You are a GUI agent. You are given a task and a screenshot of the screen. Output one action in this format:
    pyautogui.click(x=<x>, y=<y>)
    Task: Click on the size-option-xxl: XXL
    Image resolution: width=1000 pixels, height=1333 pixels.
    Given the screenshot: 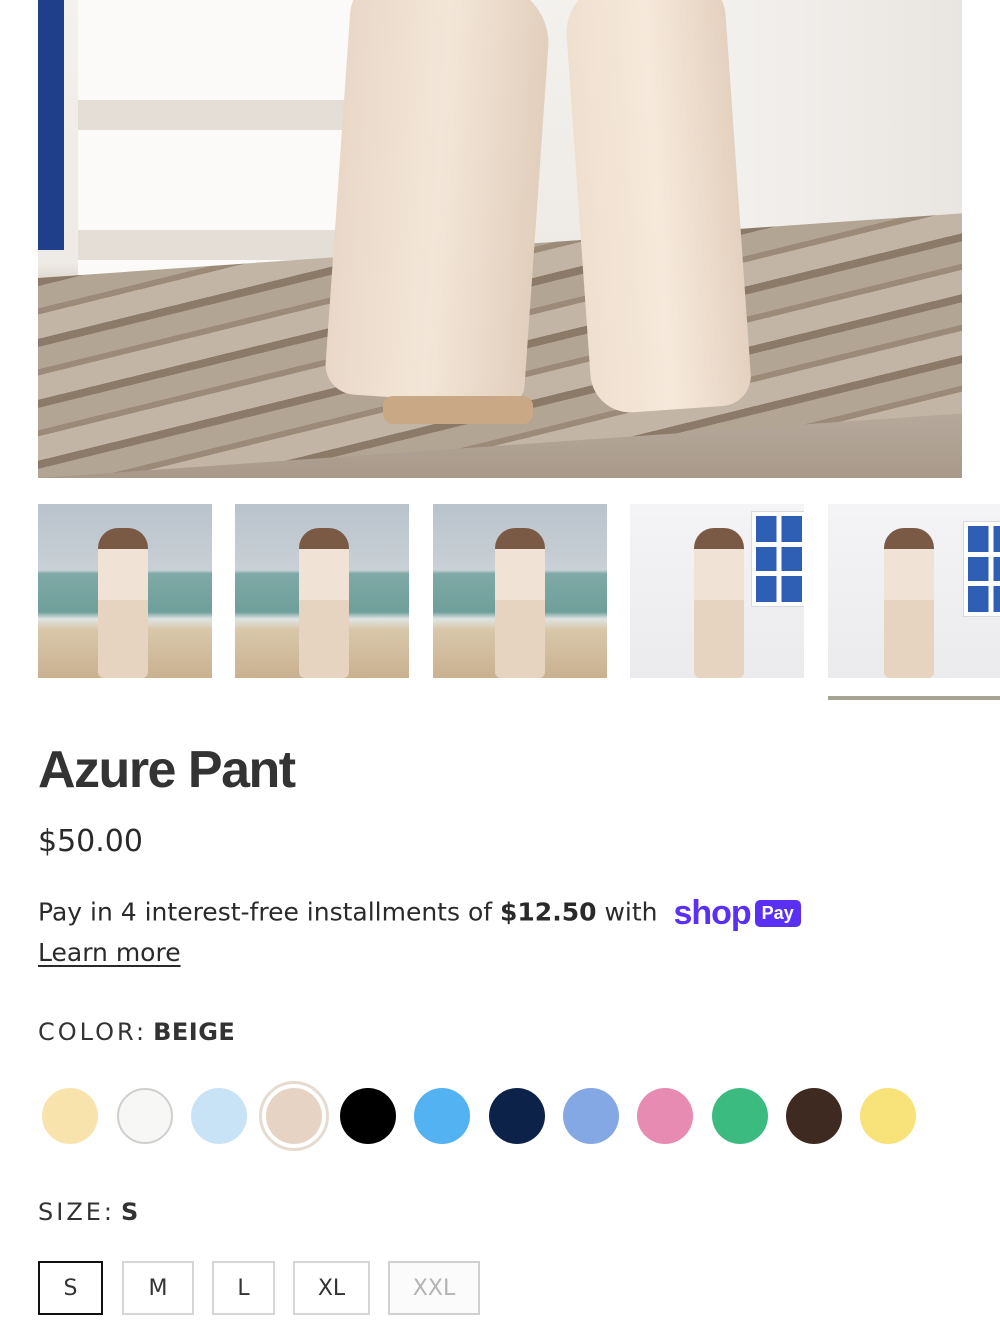 What is the action you would take?
    pyautogui.click(x=434, y=1288)
    